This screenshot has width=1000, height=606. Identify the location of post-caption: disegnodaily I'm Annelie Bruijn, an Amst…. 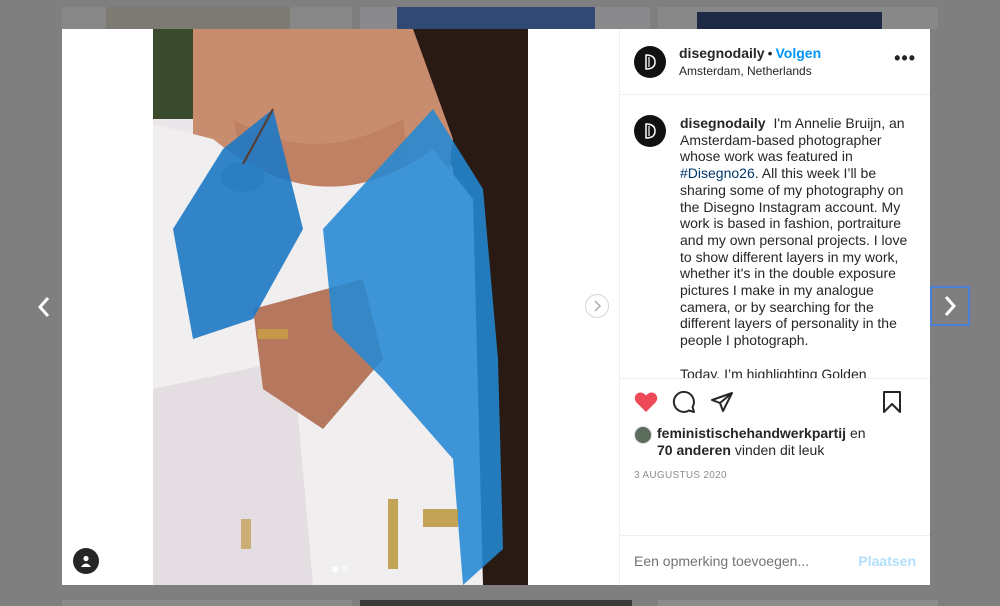
(794, 246).